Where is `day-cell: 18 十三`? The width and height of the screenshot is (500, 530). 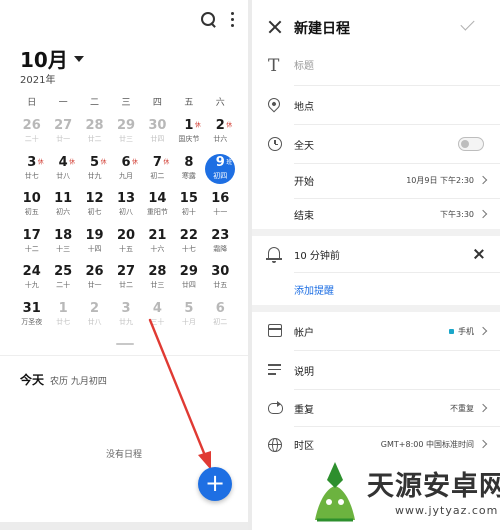
day-cell: 18 十三 is located at coordinates (62, 244).